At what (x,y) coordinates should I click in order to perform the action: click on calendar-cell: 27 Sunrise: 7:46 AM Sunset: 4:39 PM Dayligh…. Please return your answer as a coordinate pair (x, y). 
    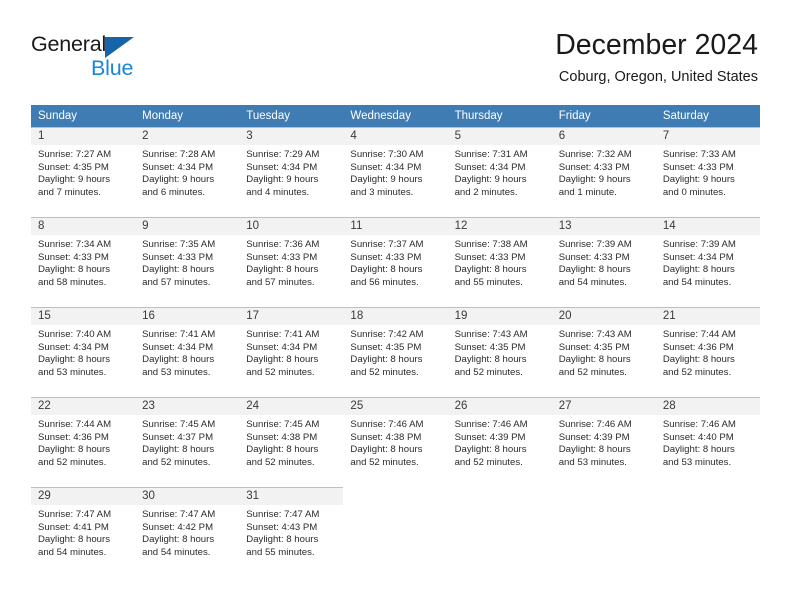
    Looking at the image, I should click on (603, 442).